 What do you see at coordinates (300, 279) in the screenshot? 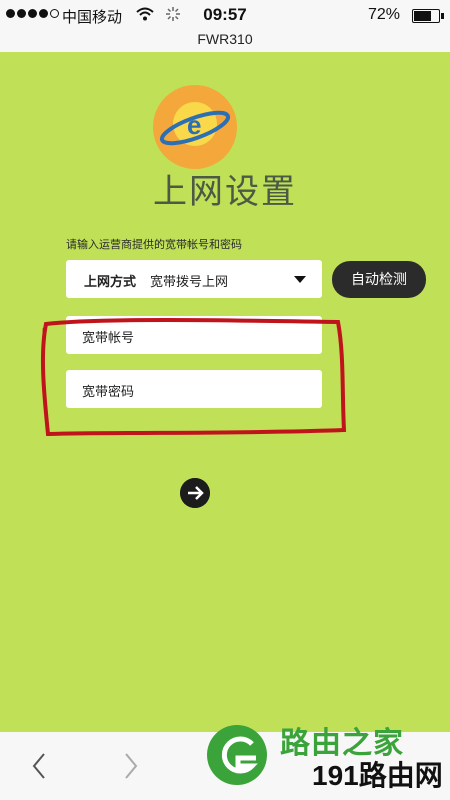
I see `dropdown-arrow-icon` at bounding box center [300, 279].